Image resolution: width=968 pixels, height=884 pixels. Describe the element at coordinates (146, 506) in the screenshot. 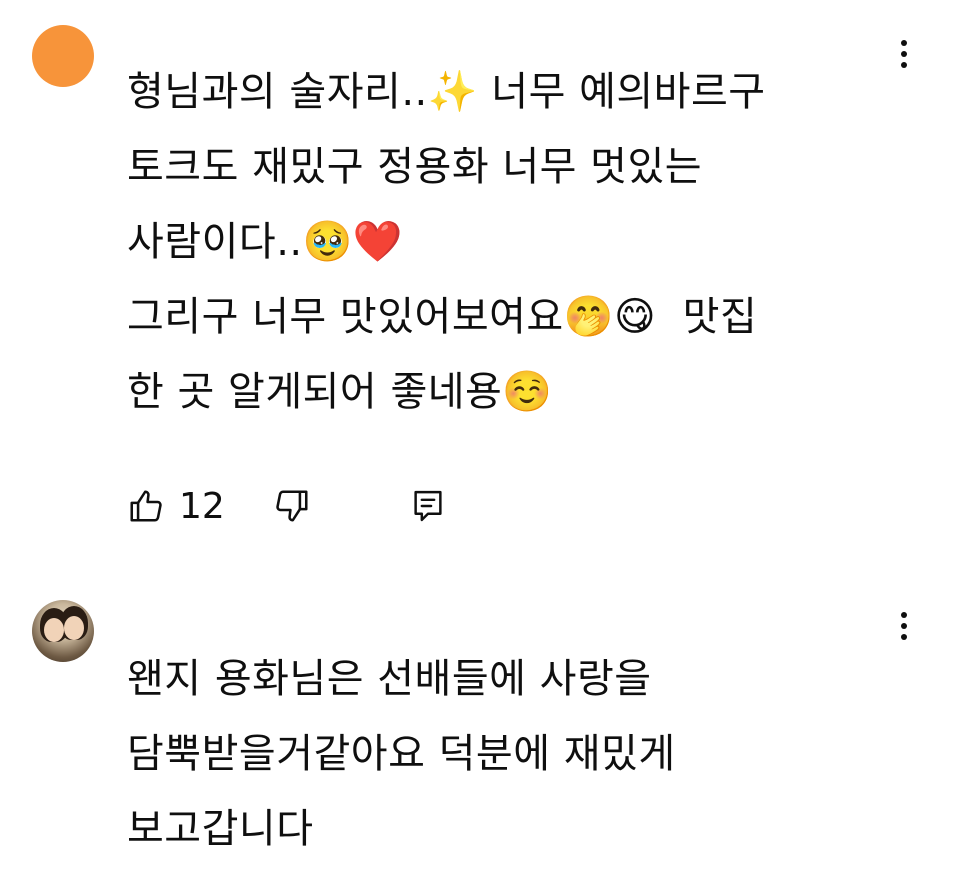

I see `thumb-up-icon` at that location.